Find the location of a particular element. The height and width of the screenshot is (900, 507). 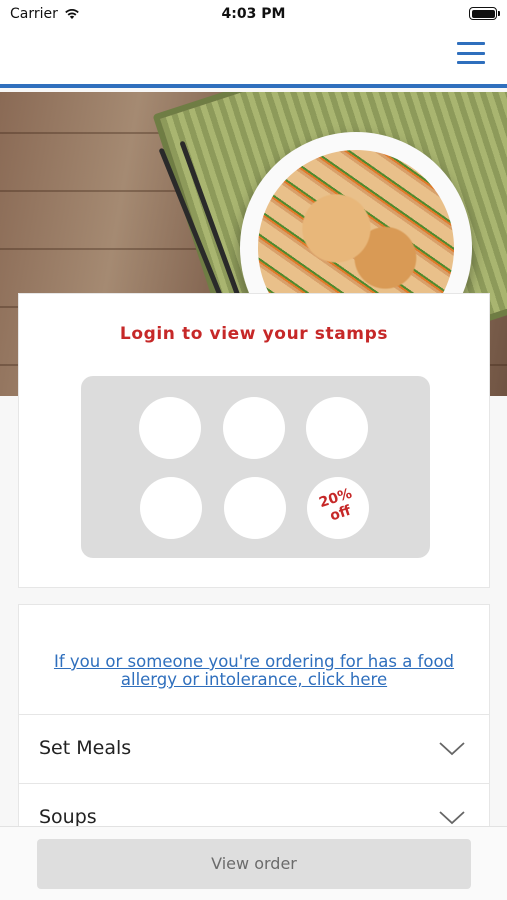

stamp-grid: 20% off is located at coordinates (255, 467).